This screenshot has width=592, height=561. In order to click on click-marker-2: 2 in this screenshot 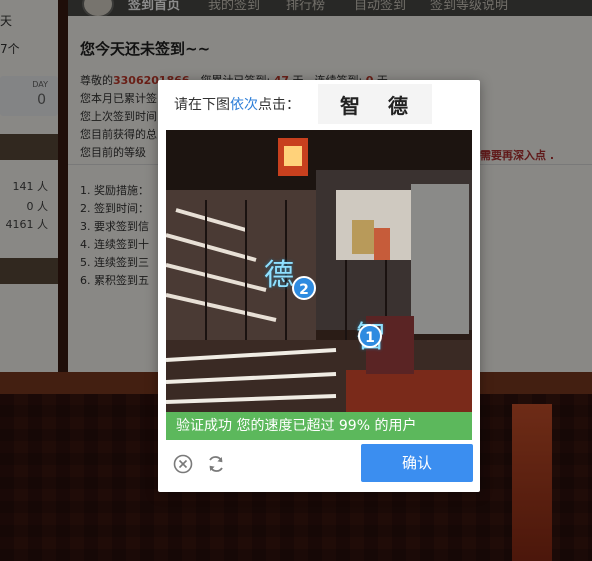, I will do `click(304, 288)`.